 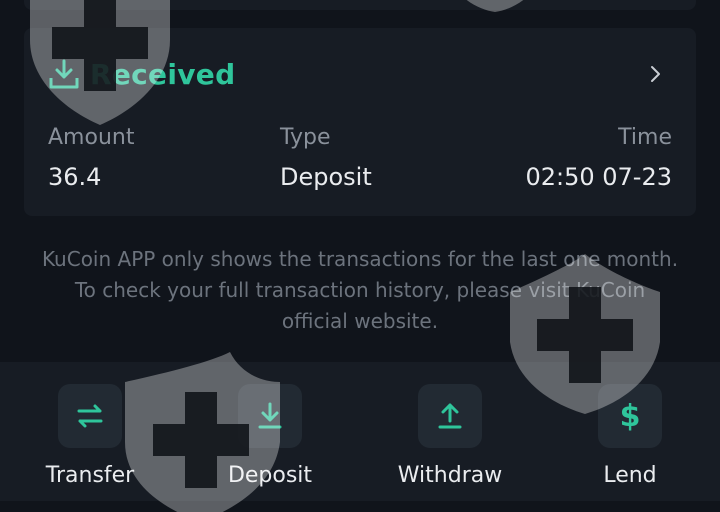 I want to click on transaction-header-link: Received, so click(x=360, y=74).